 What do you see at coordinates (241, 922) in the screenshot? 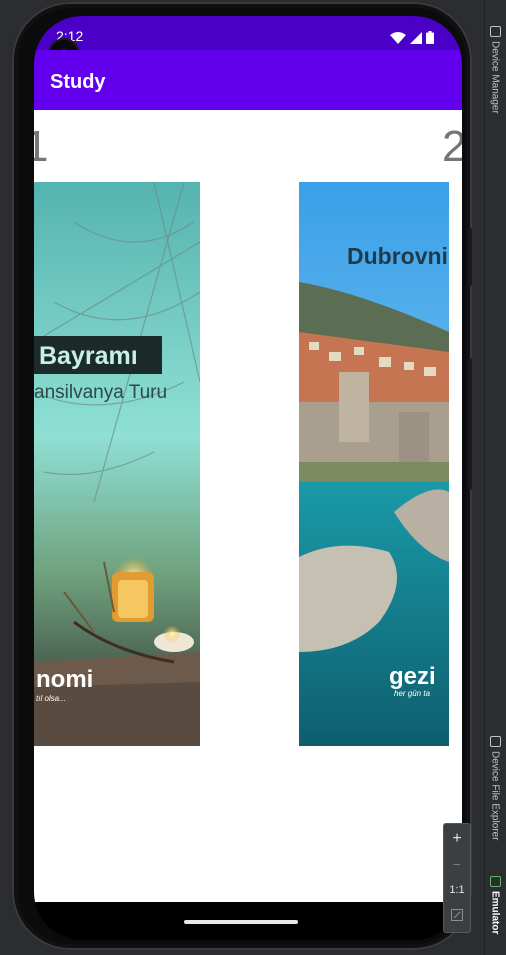
I see `home-gesture-handle` at bounding box center [241, 922].